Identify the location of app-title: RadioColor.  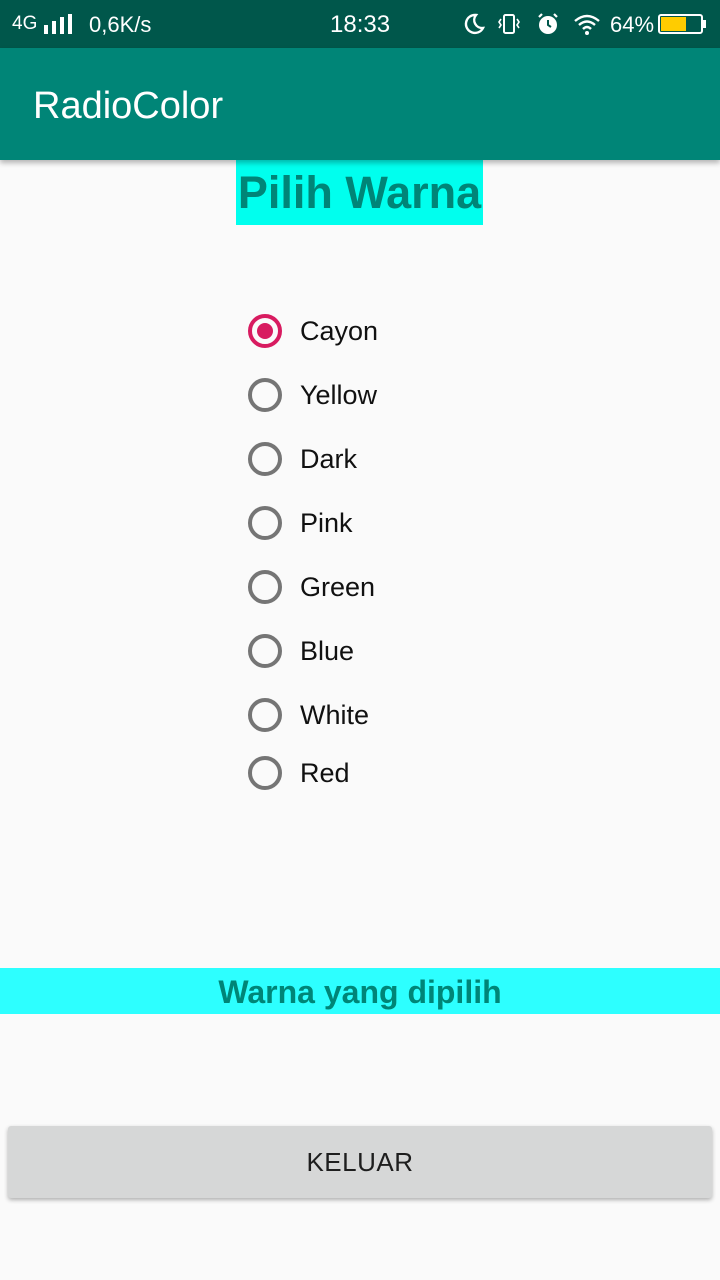
(128, 106).